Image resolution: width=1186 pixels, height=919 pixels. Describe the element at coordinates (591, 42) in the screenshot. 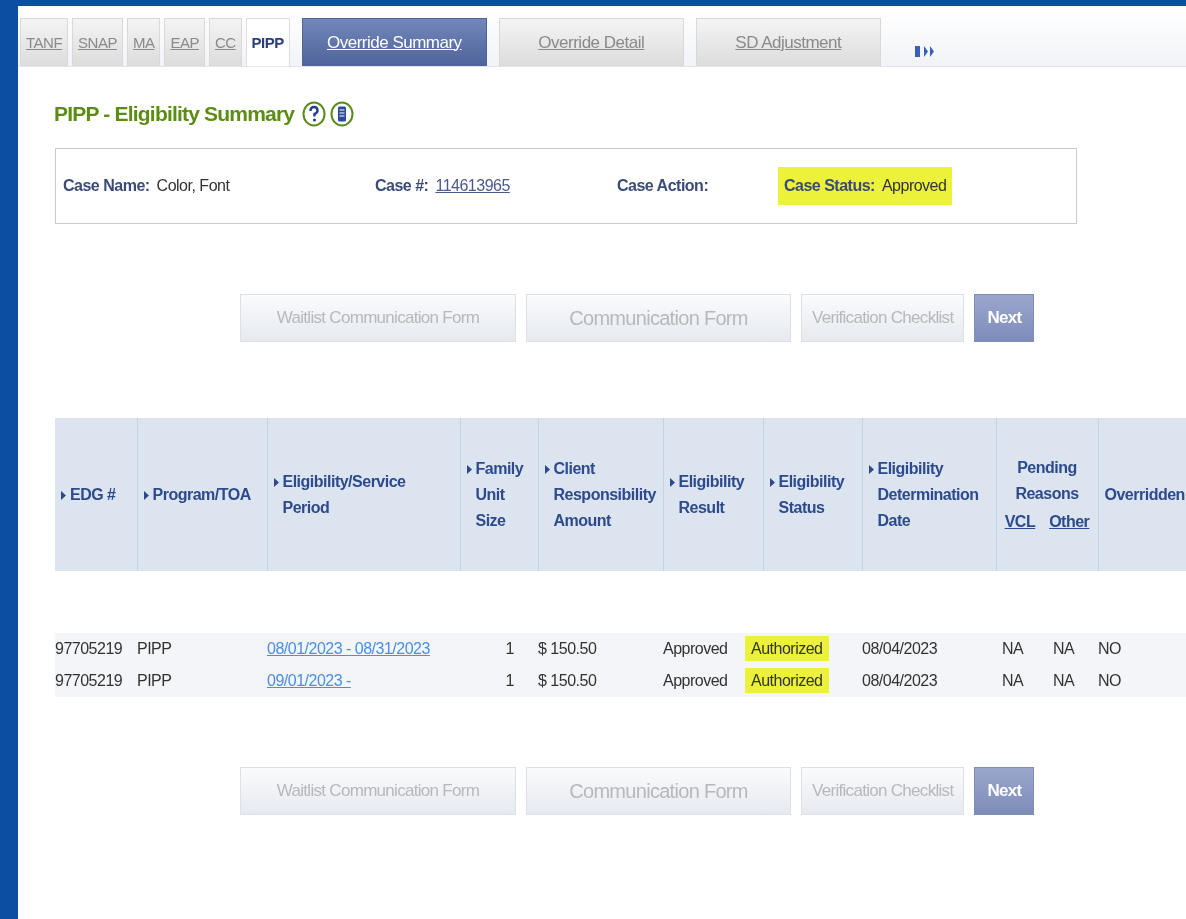

I see `tab: Override Detail` at that location.